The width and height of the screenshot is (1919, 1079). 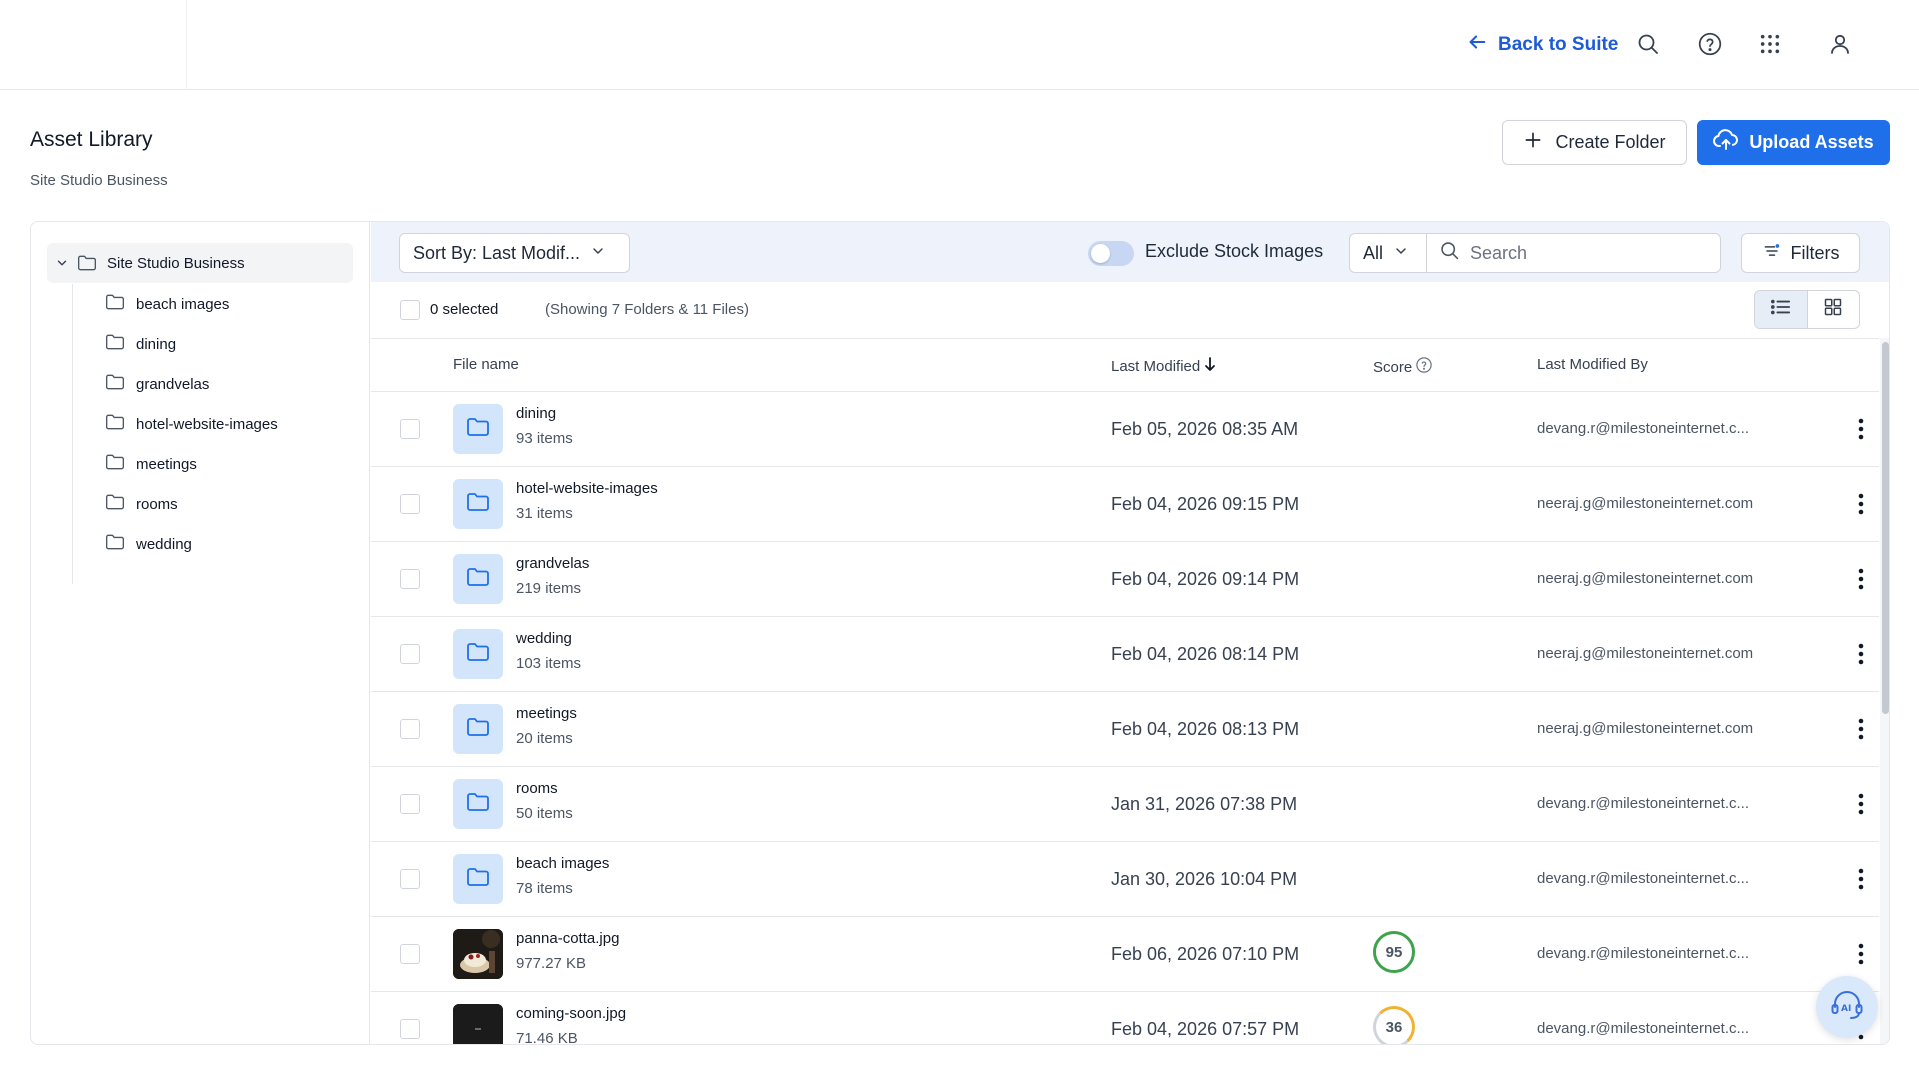 I want to click on ai-assistant-button: AI, so click(x=1847, y=1007).